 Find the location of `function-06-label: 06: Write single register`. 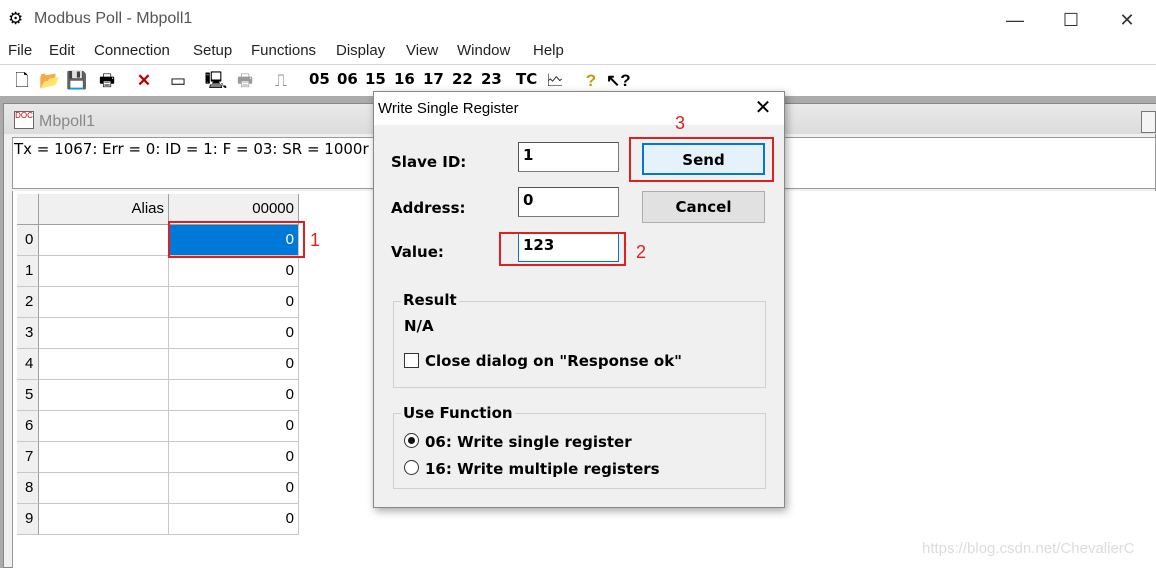

function-06-label: 06: Write single register is located at coordinates (528, 442).